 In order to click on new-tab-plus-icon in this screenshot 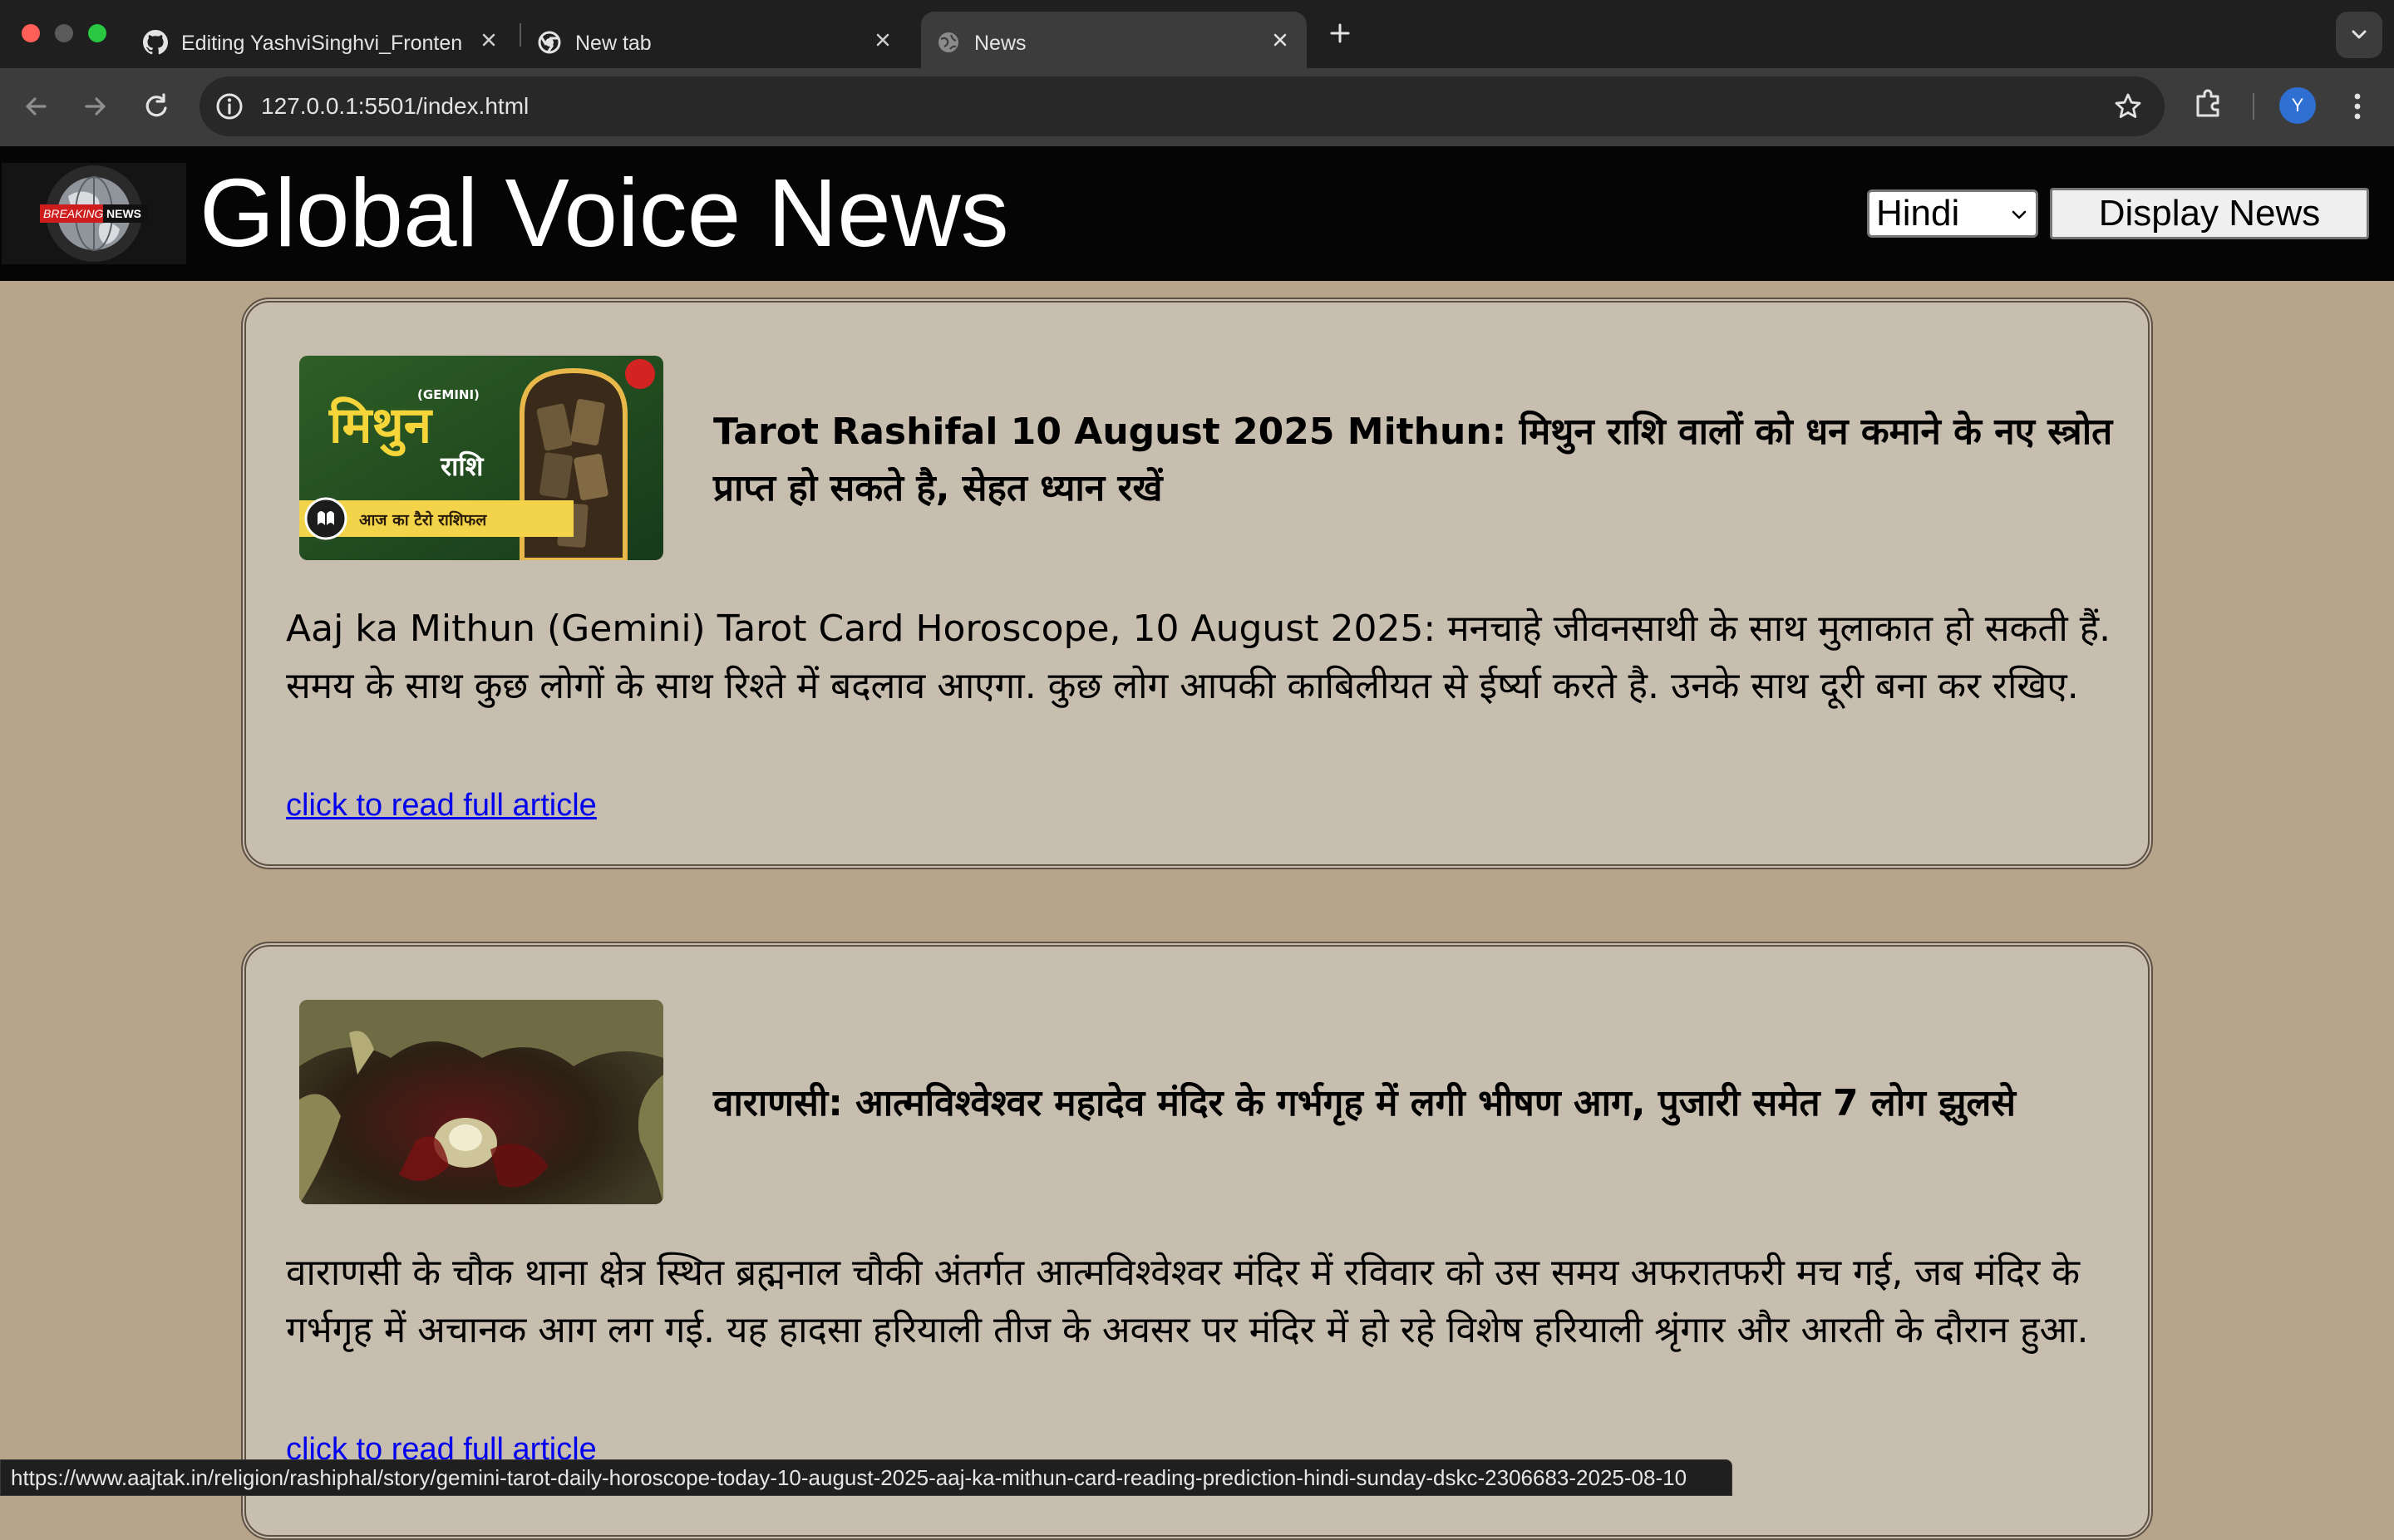, I will do `click(1340, 33)`.